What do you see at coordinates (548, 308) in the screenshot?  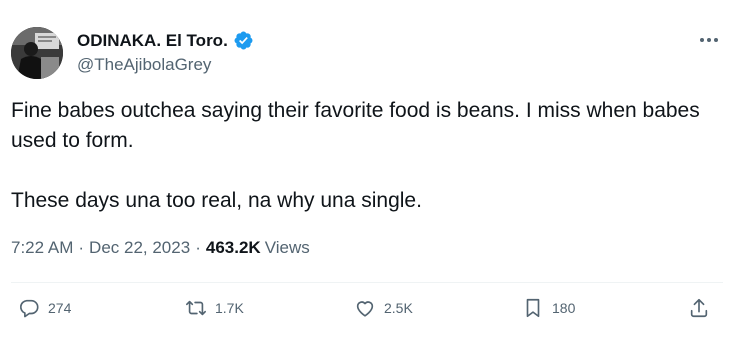 I see `bookmark-button: 180` at bounding box center [548, 308].